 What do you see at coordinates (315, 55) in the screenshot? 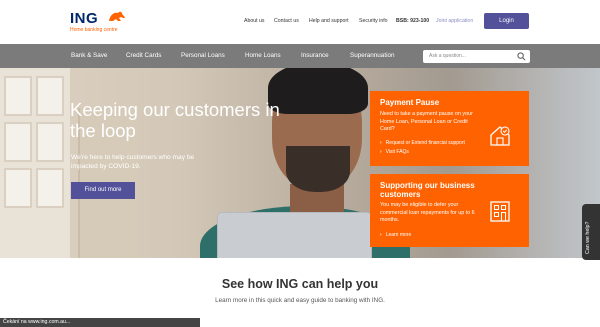
I see `nav-item-insurance: Insurance` at bounding box center [315, 55].